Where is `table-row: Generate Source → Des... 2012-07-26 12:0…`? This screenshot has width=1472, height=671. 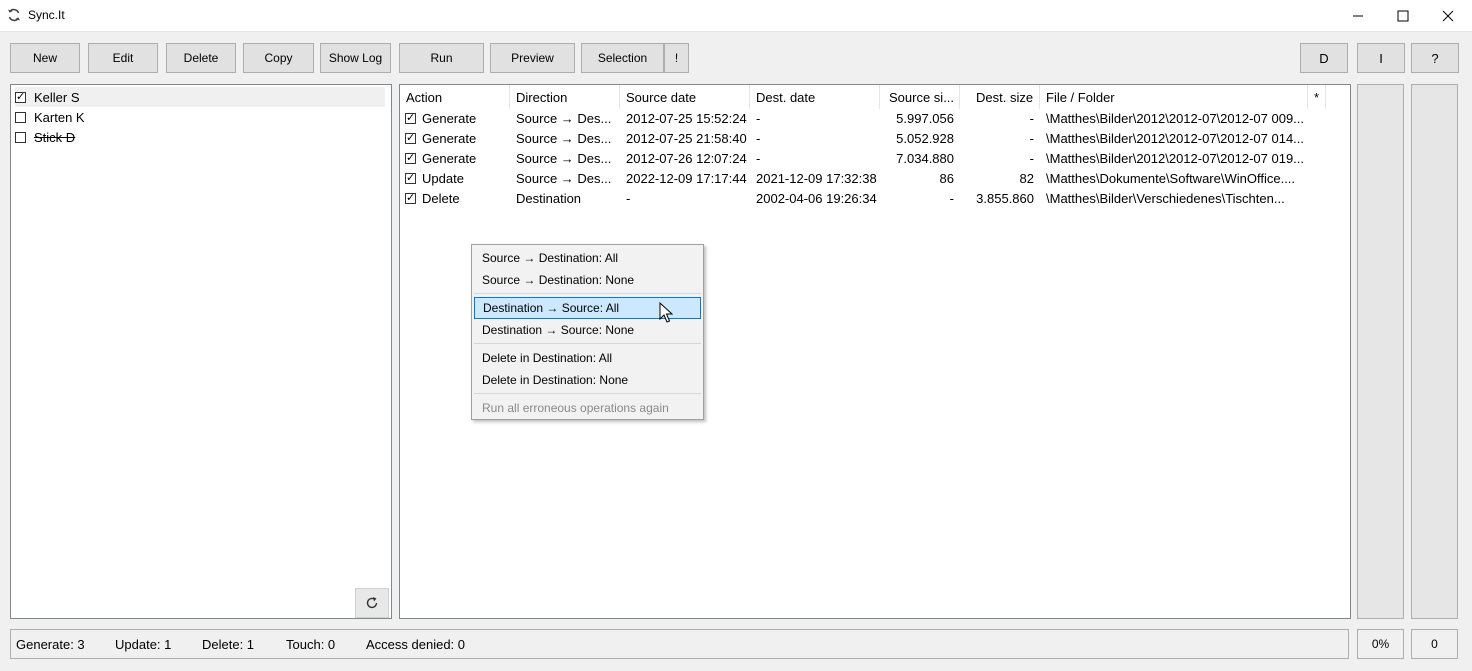
table-row: Generate Source → Des... 2012-07-26 12:0… is located at coordinates (875, 159).